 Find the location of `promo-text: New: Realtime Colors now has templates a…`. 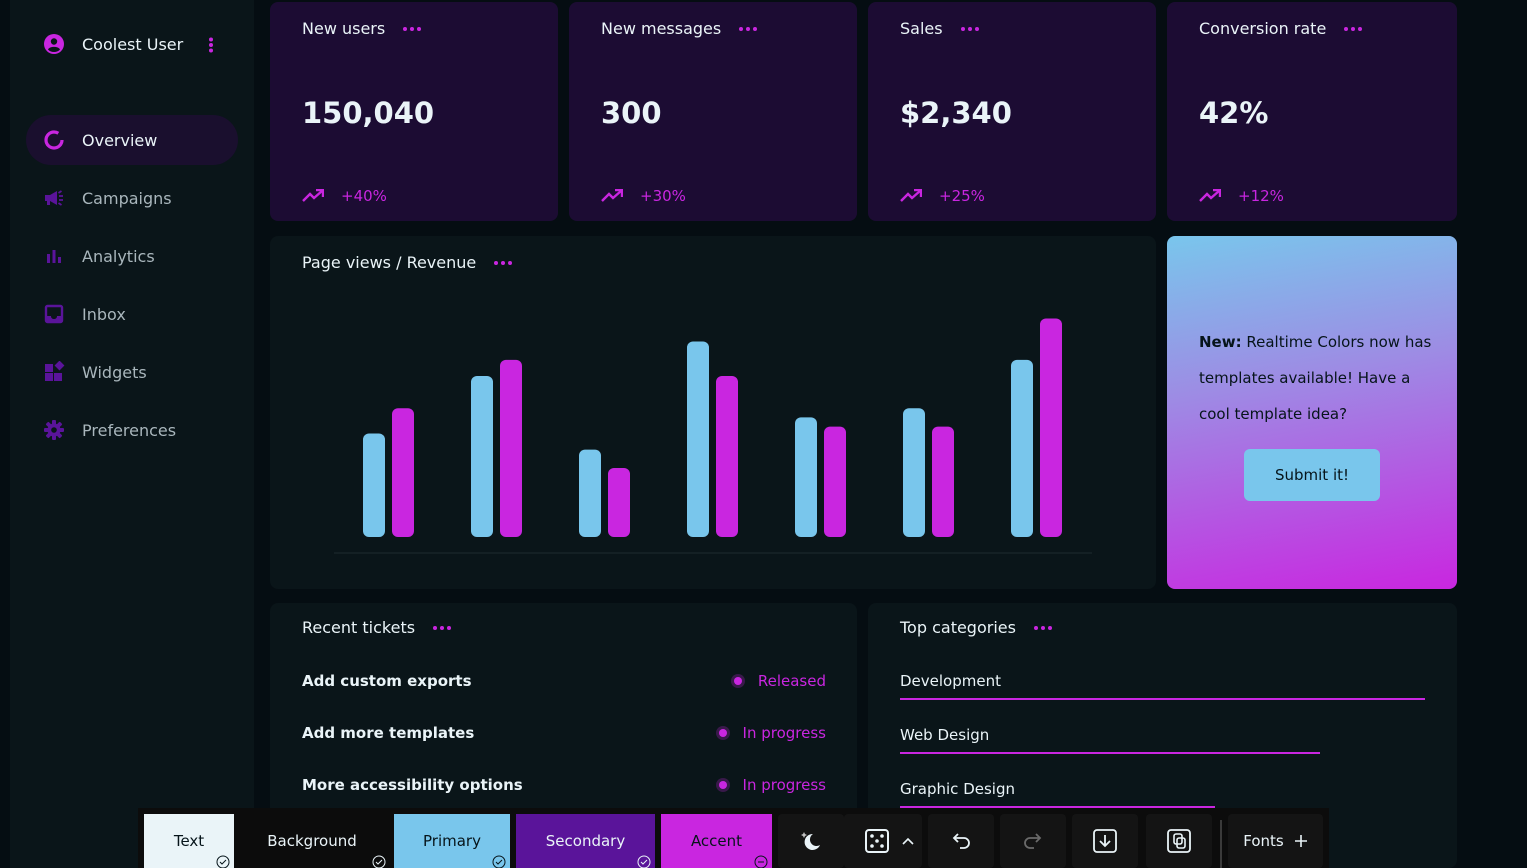

promo-text: New: Realtime Colors now has templates a… is located at coordinates (1319, 378).